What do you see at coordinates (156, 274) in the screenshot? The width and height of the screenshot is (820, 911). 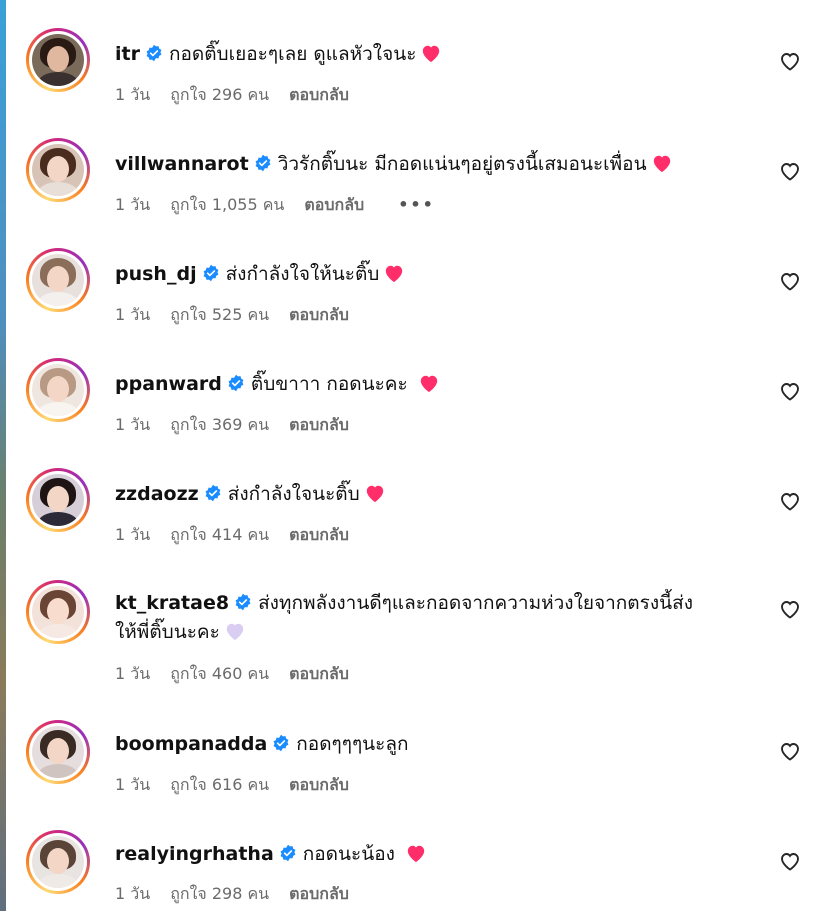 I see `comment-username: push_dj` at bounding box center [156, 274].